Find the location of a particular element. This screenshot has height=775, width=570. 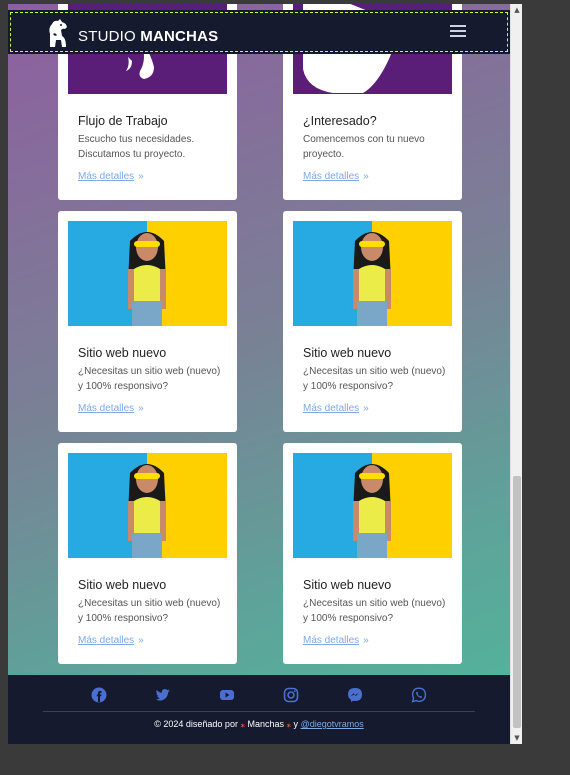

brand-name: STUDIO MANCHAS is located at coordinates (148, 36).